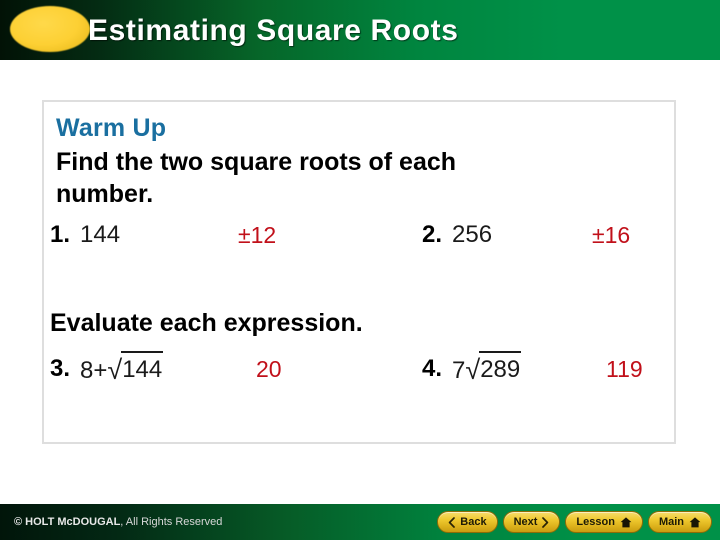 This screenshot has height=540, width=720. I want to click on copyright-brand: © HOLT McDOUGAL, so click(67, 522).